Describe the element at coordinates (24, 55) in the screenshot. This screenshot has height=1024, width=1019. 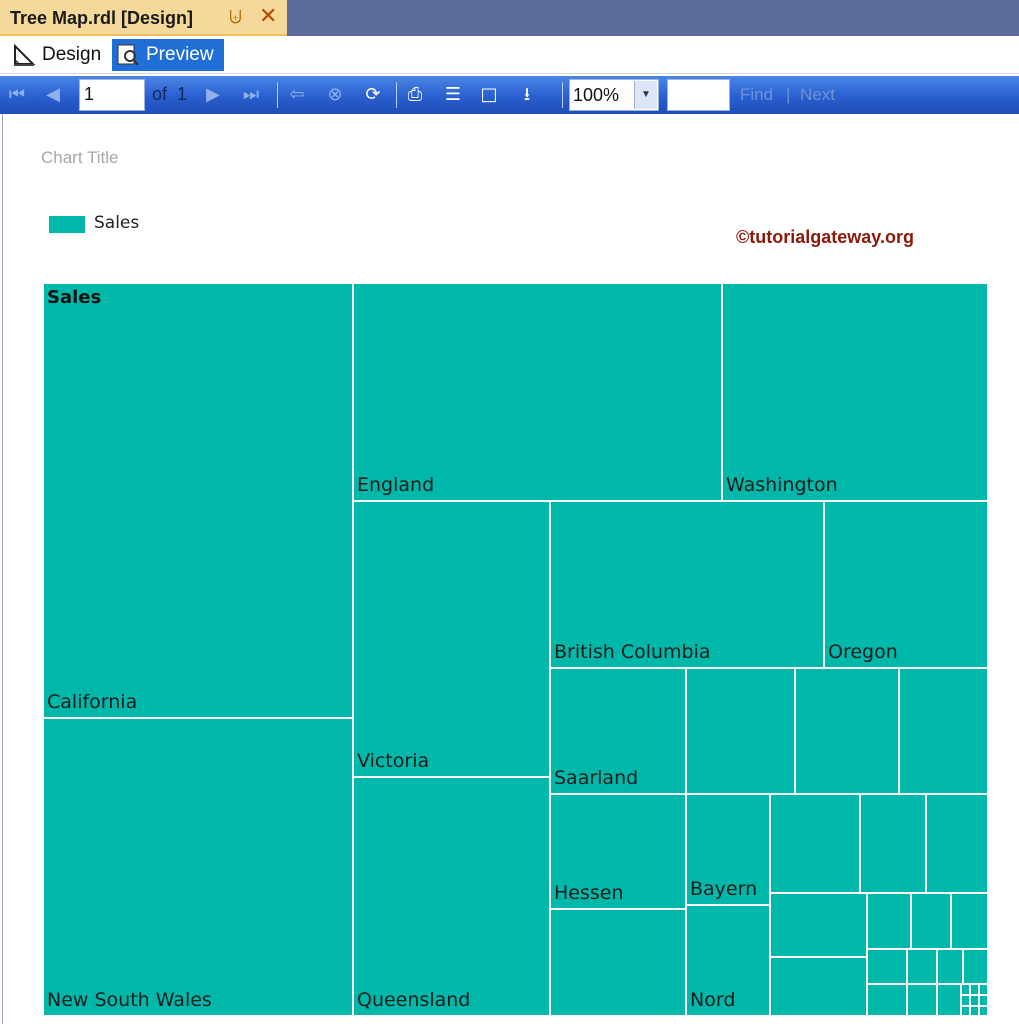
I see `design-icon` at that location.